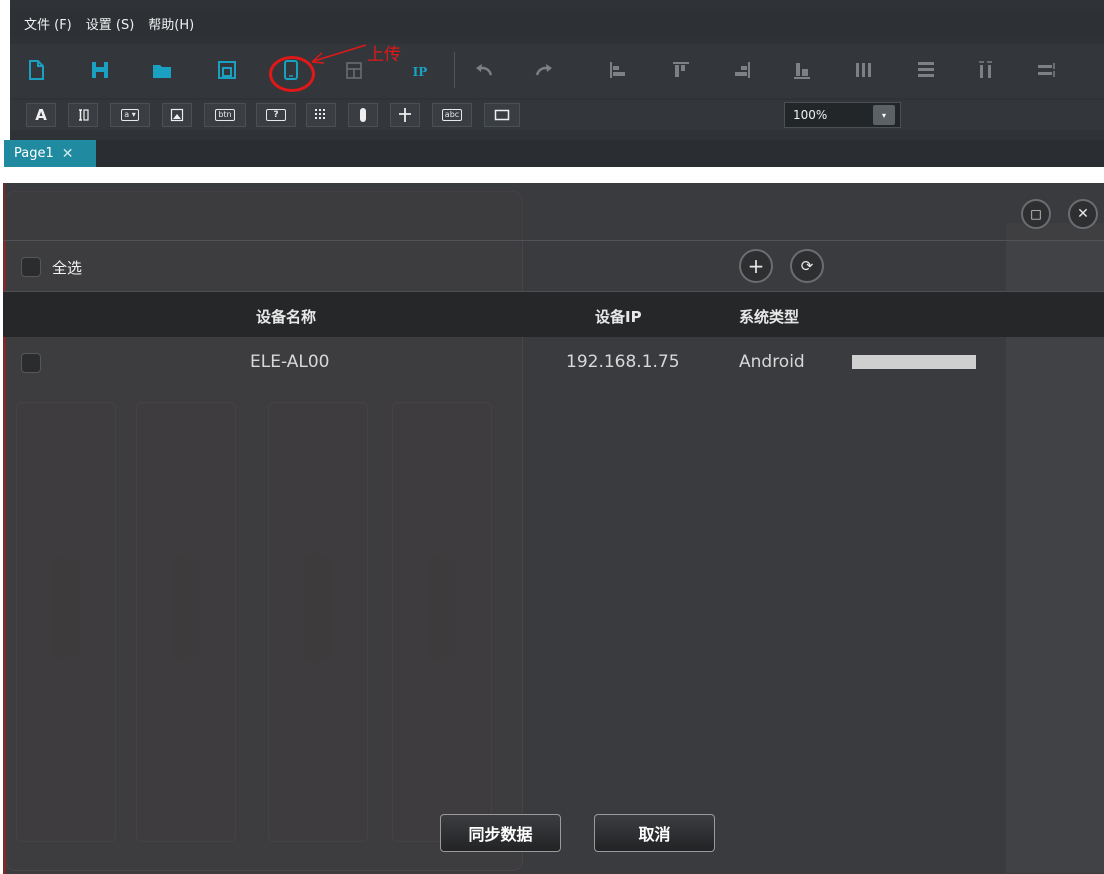 This screenshot has height=874, width=1104. Describe the element at coordinates (742, 70) in the screenshot. I see `align-right-icon` at that location.